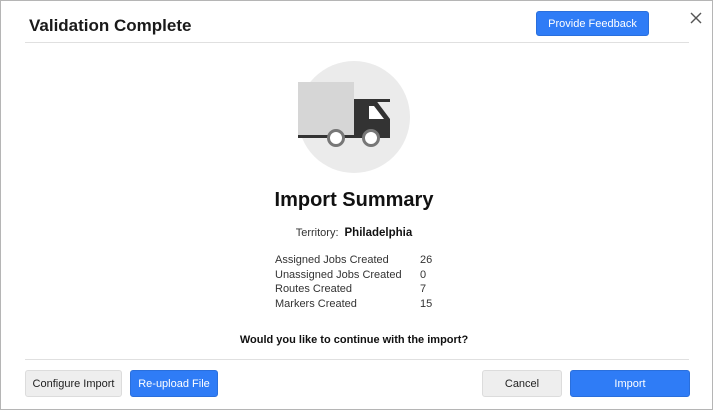 The image size is (713, 410). What do you see at coordinates (110, 25) in the screenshot?
I see `dialog-title: Validation Complete` at bounding box center [110, 25].